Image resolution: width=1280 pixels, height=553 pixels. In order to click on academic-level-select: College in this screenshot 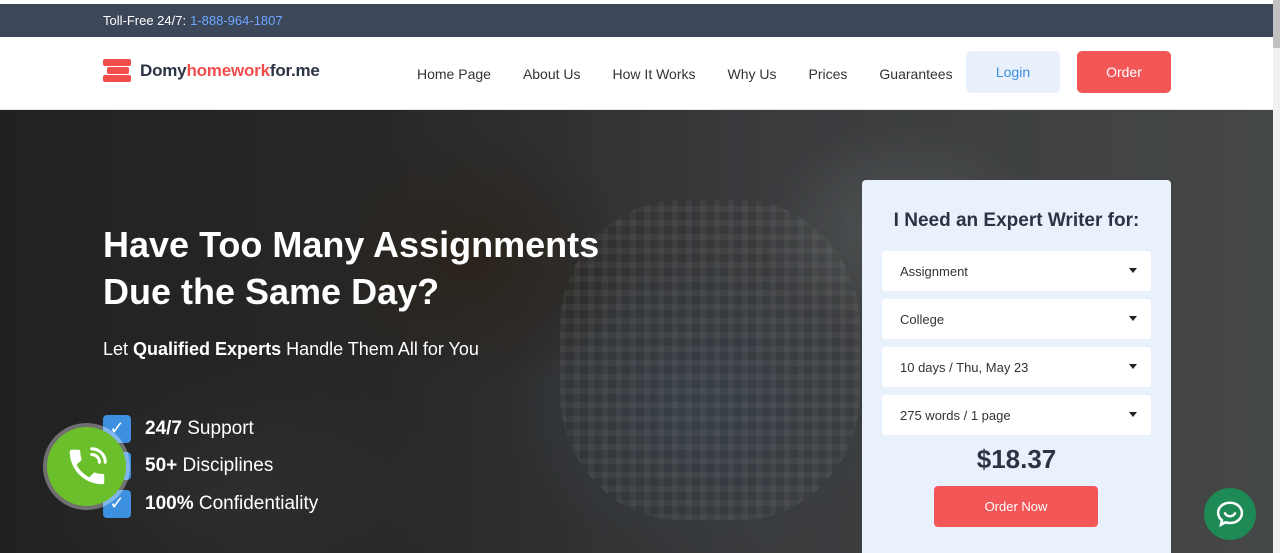, I will do `click(1016, 319)`.